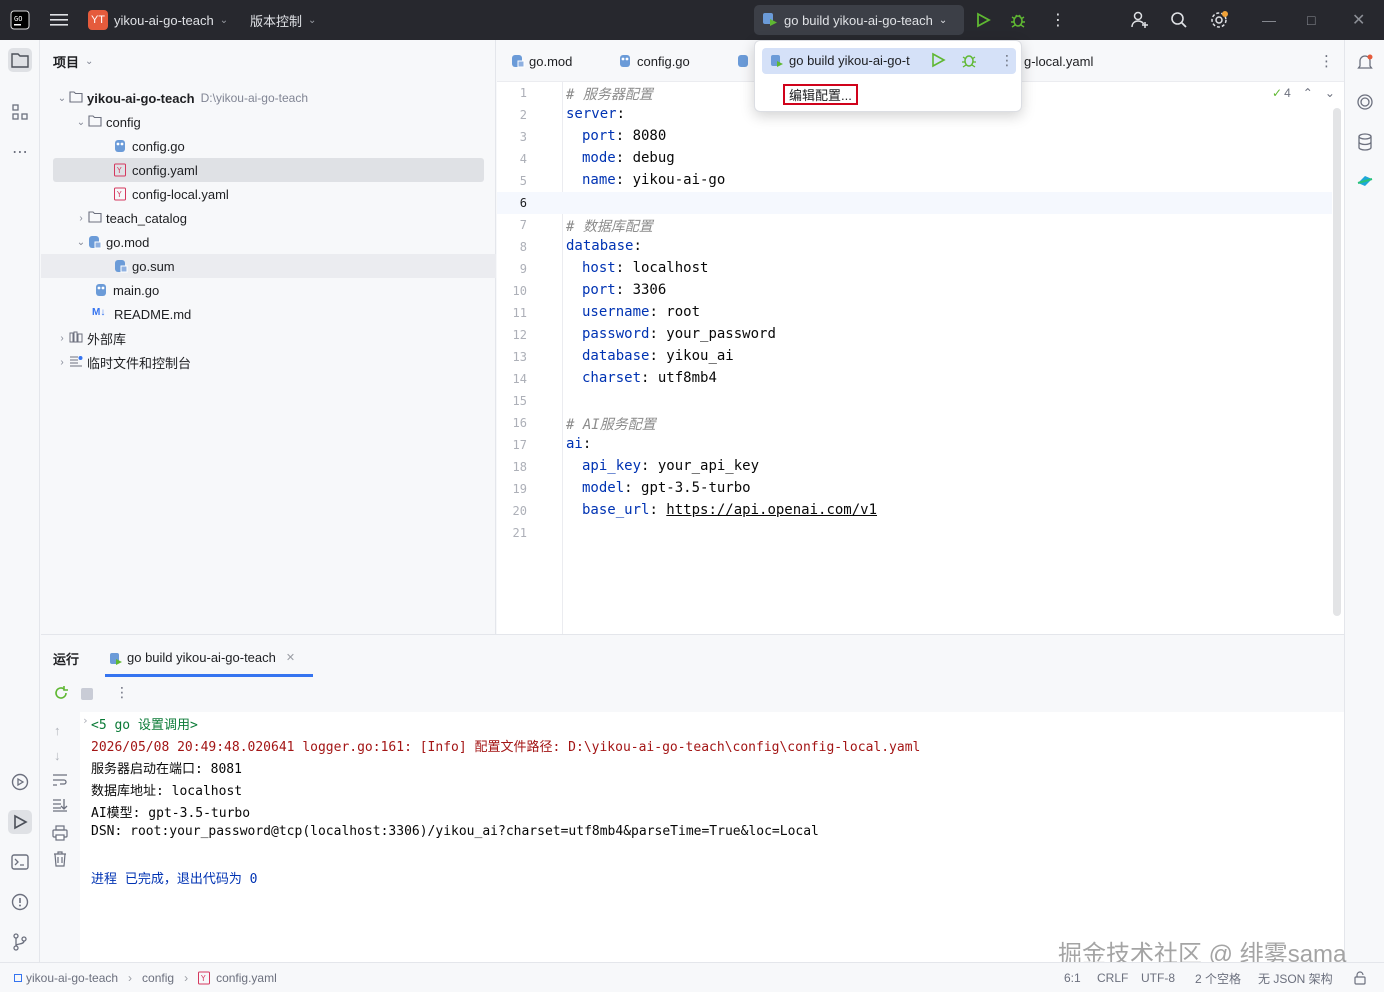 The height and width of the screenshot is (992, 1384). What do you see at coordinates (59, 20) in the screenshot?
I see `hamburger-menu-icon` at bounding box center [59, 20].